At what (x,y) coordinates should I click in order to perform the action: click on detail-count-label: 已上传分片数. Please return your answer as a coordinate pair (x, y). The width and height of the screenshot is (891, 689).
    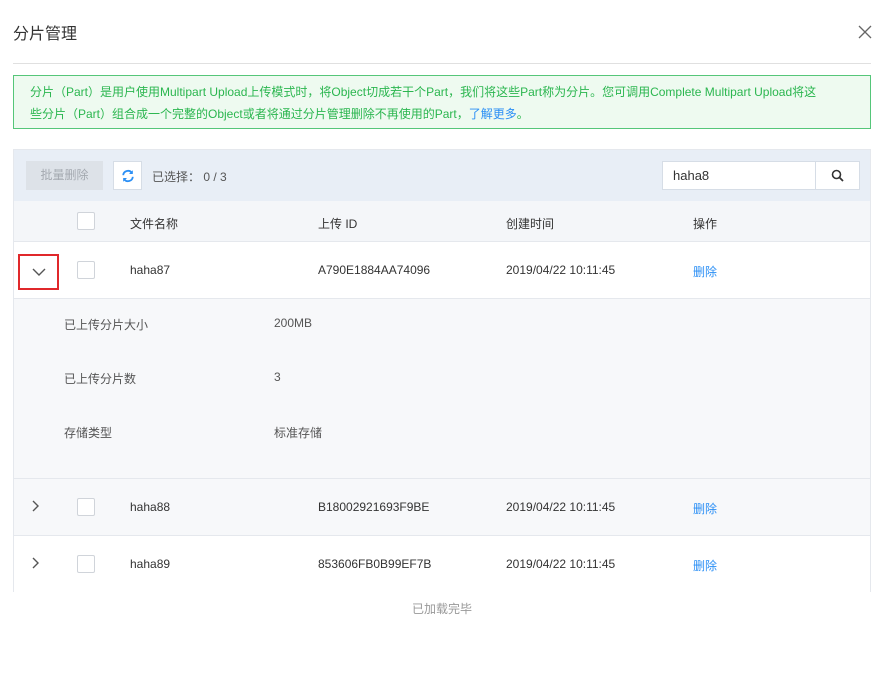
    Looking at the image, I should click on (100, 379).